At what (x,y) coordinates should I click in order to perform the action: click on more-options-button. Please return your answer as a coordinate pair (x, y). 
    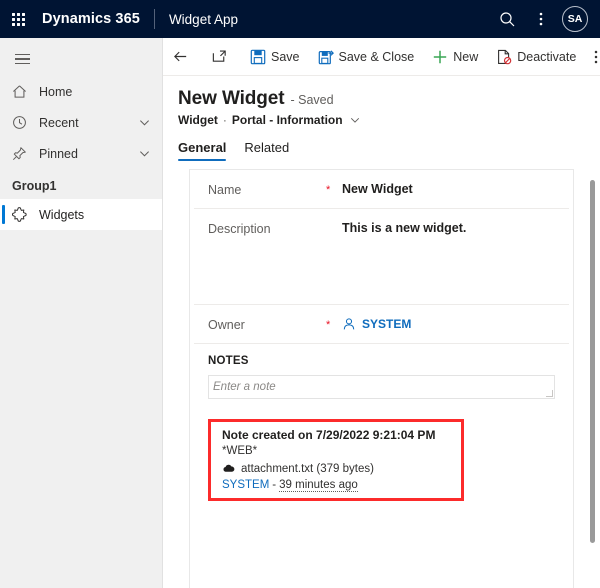
    Looking at the image, I should click on (541, 19).